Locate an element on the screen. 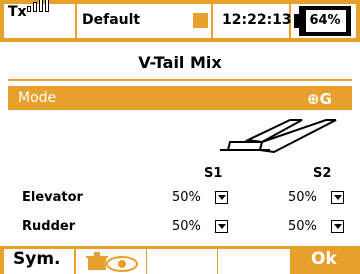 This screenshot has height=274, width=360. sym-button-label: Sym. is located at coordinates (37, 259).